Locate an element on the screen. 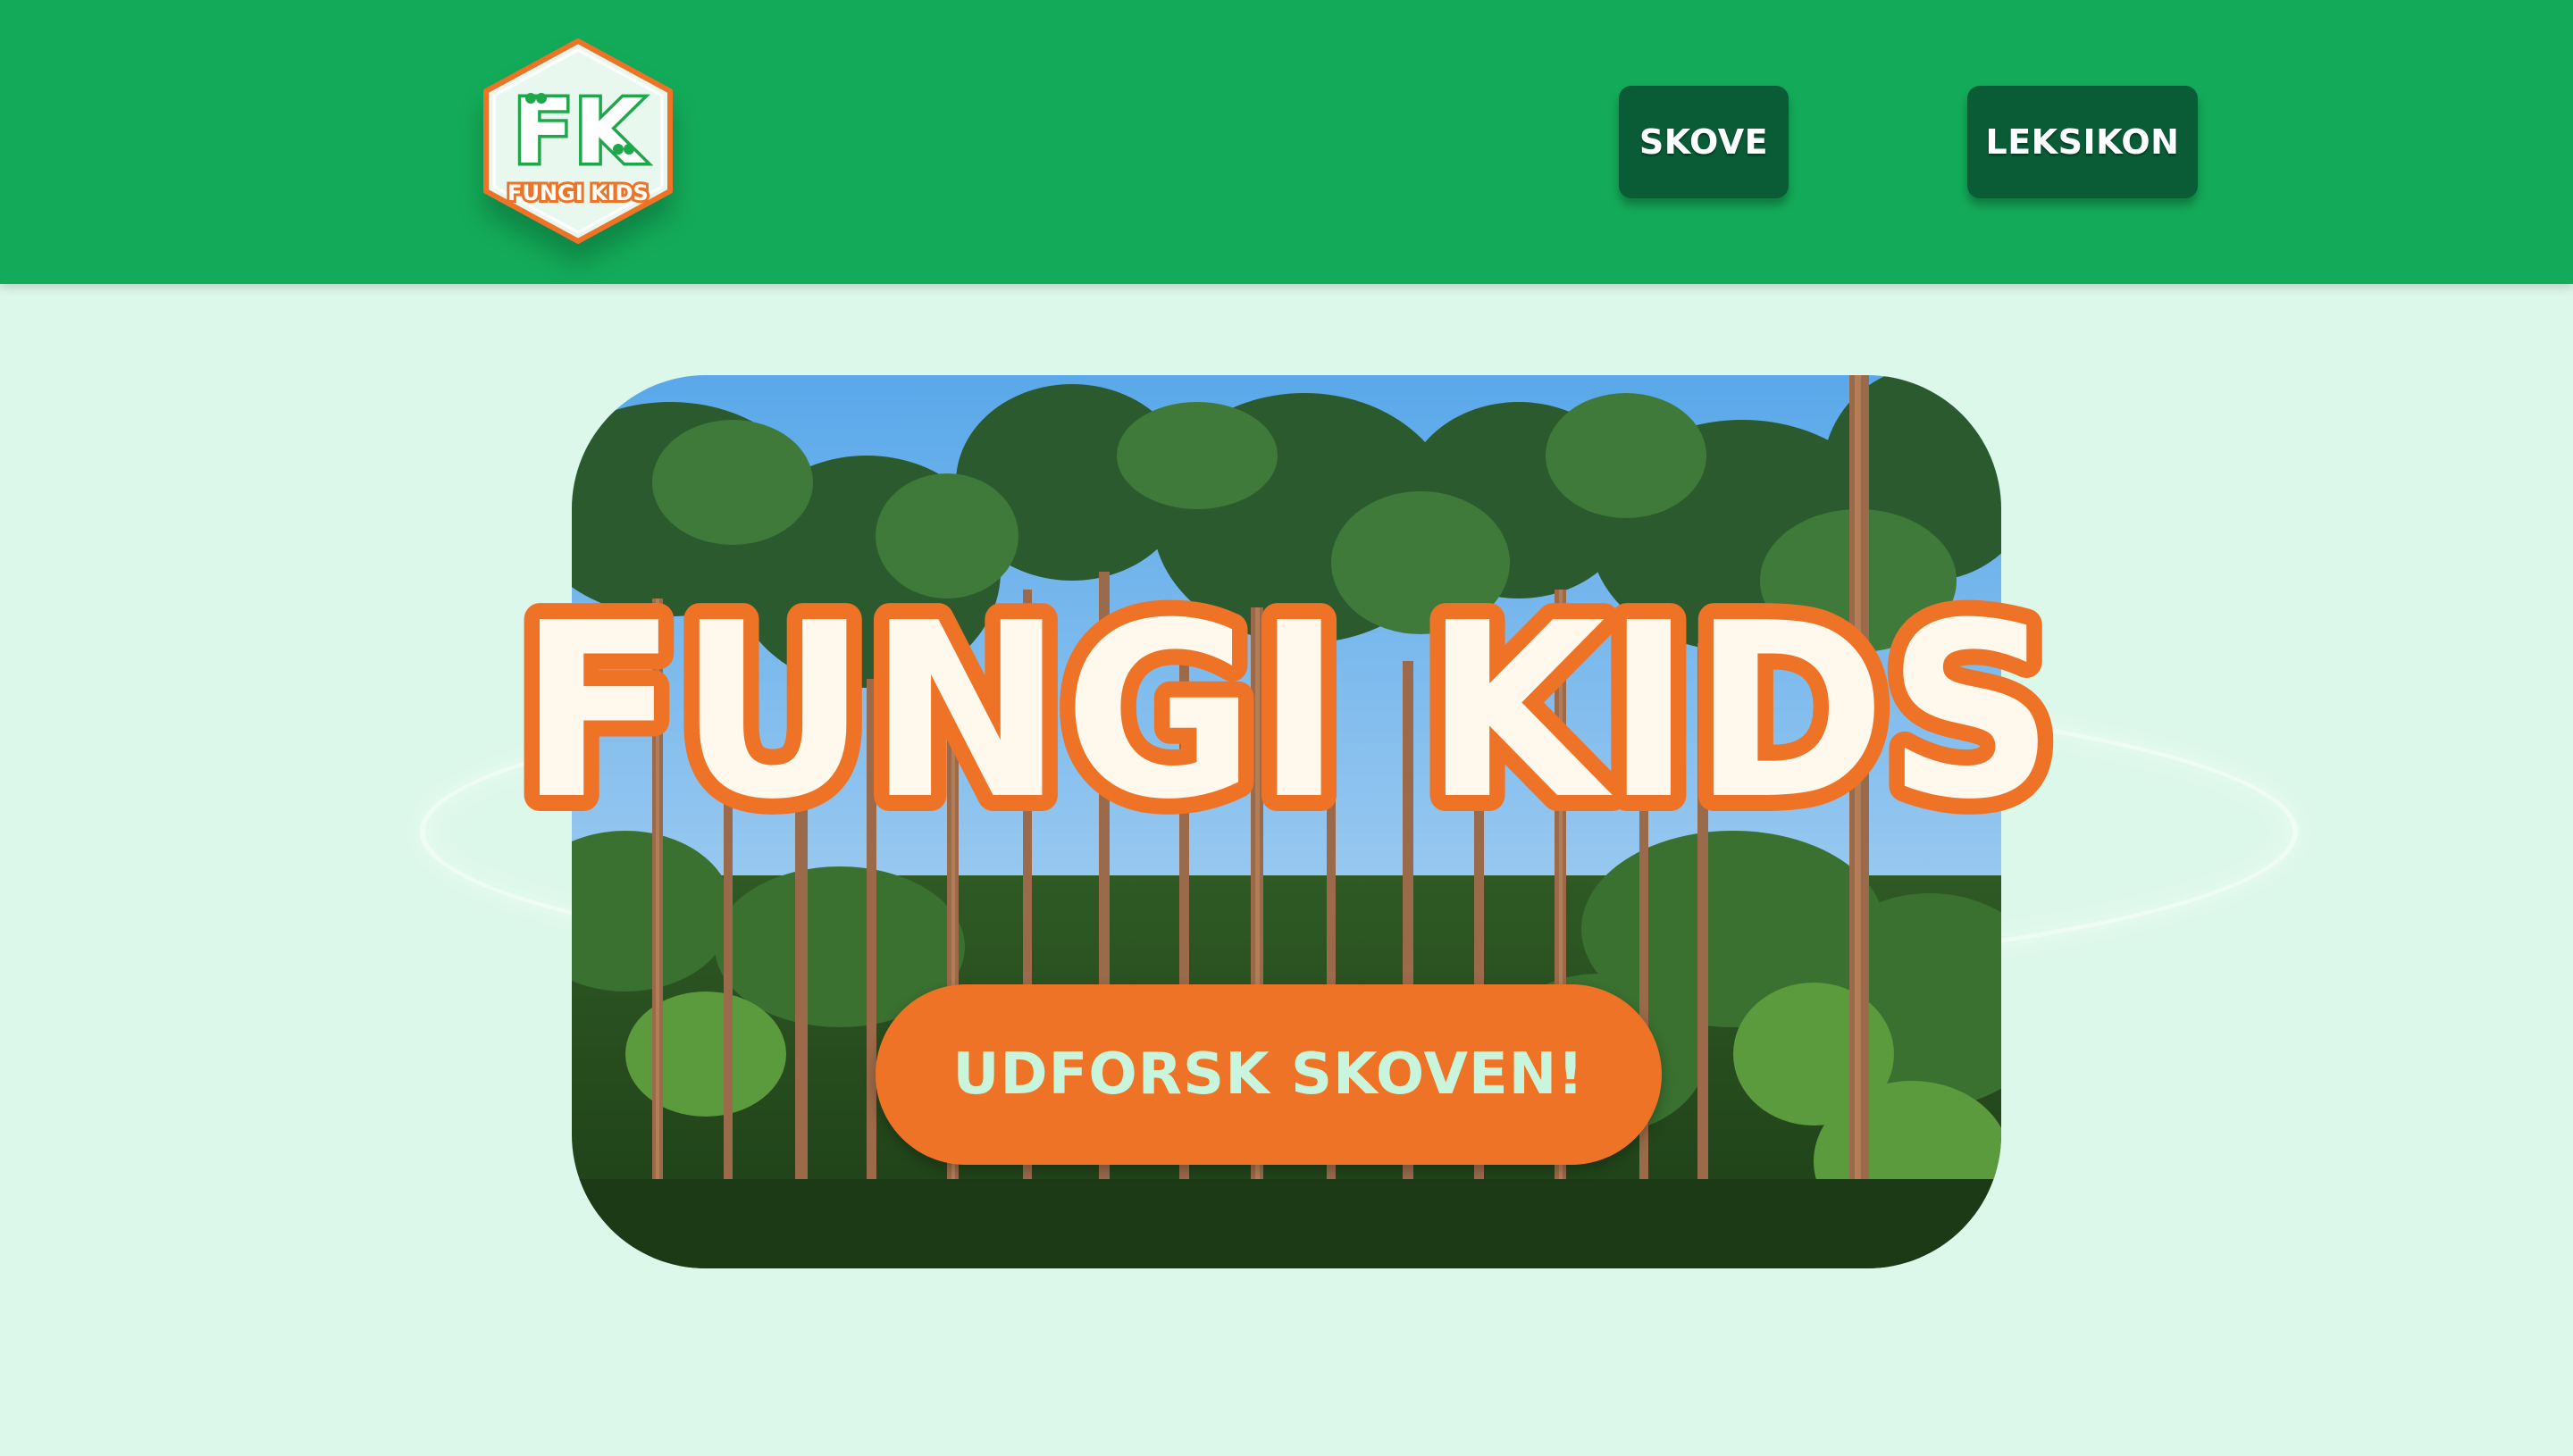  hero-title: FUNGI KIDS is located at coordinates (1286, 711).